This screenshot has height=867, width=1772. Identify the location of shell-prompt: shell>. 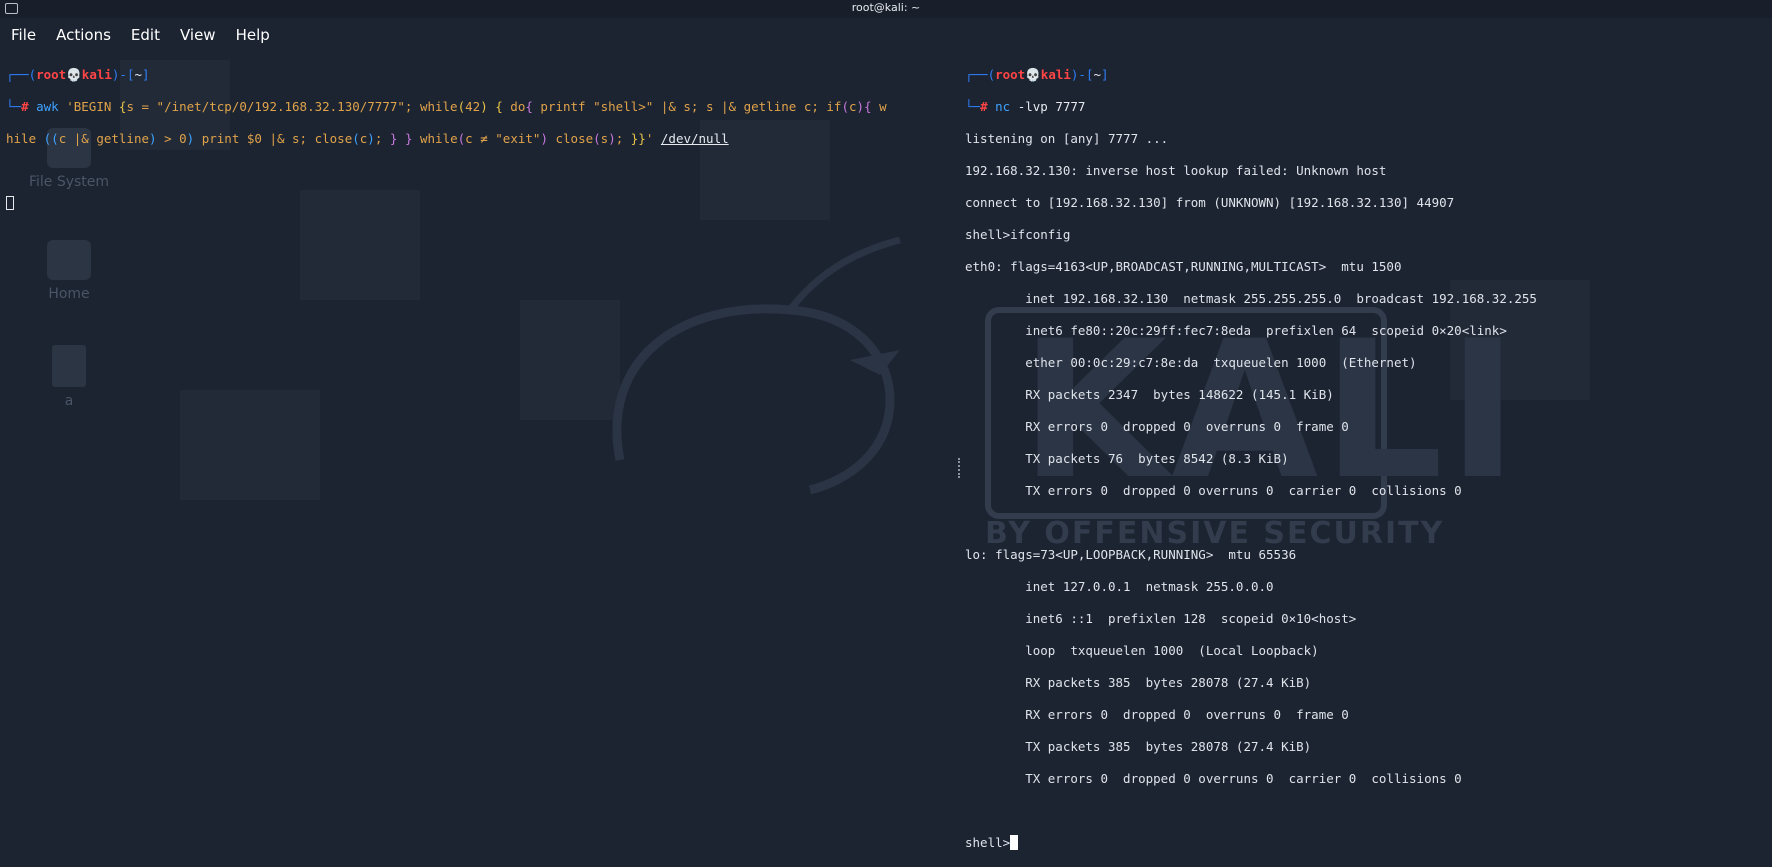
(988, 842).